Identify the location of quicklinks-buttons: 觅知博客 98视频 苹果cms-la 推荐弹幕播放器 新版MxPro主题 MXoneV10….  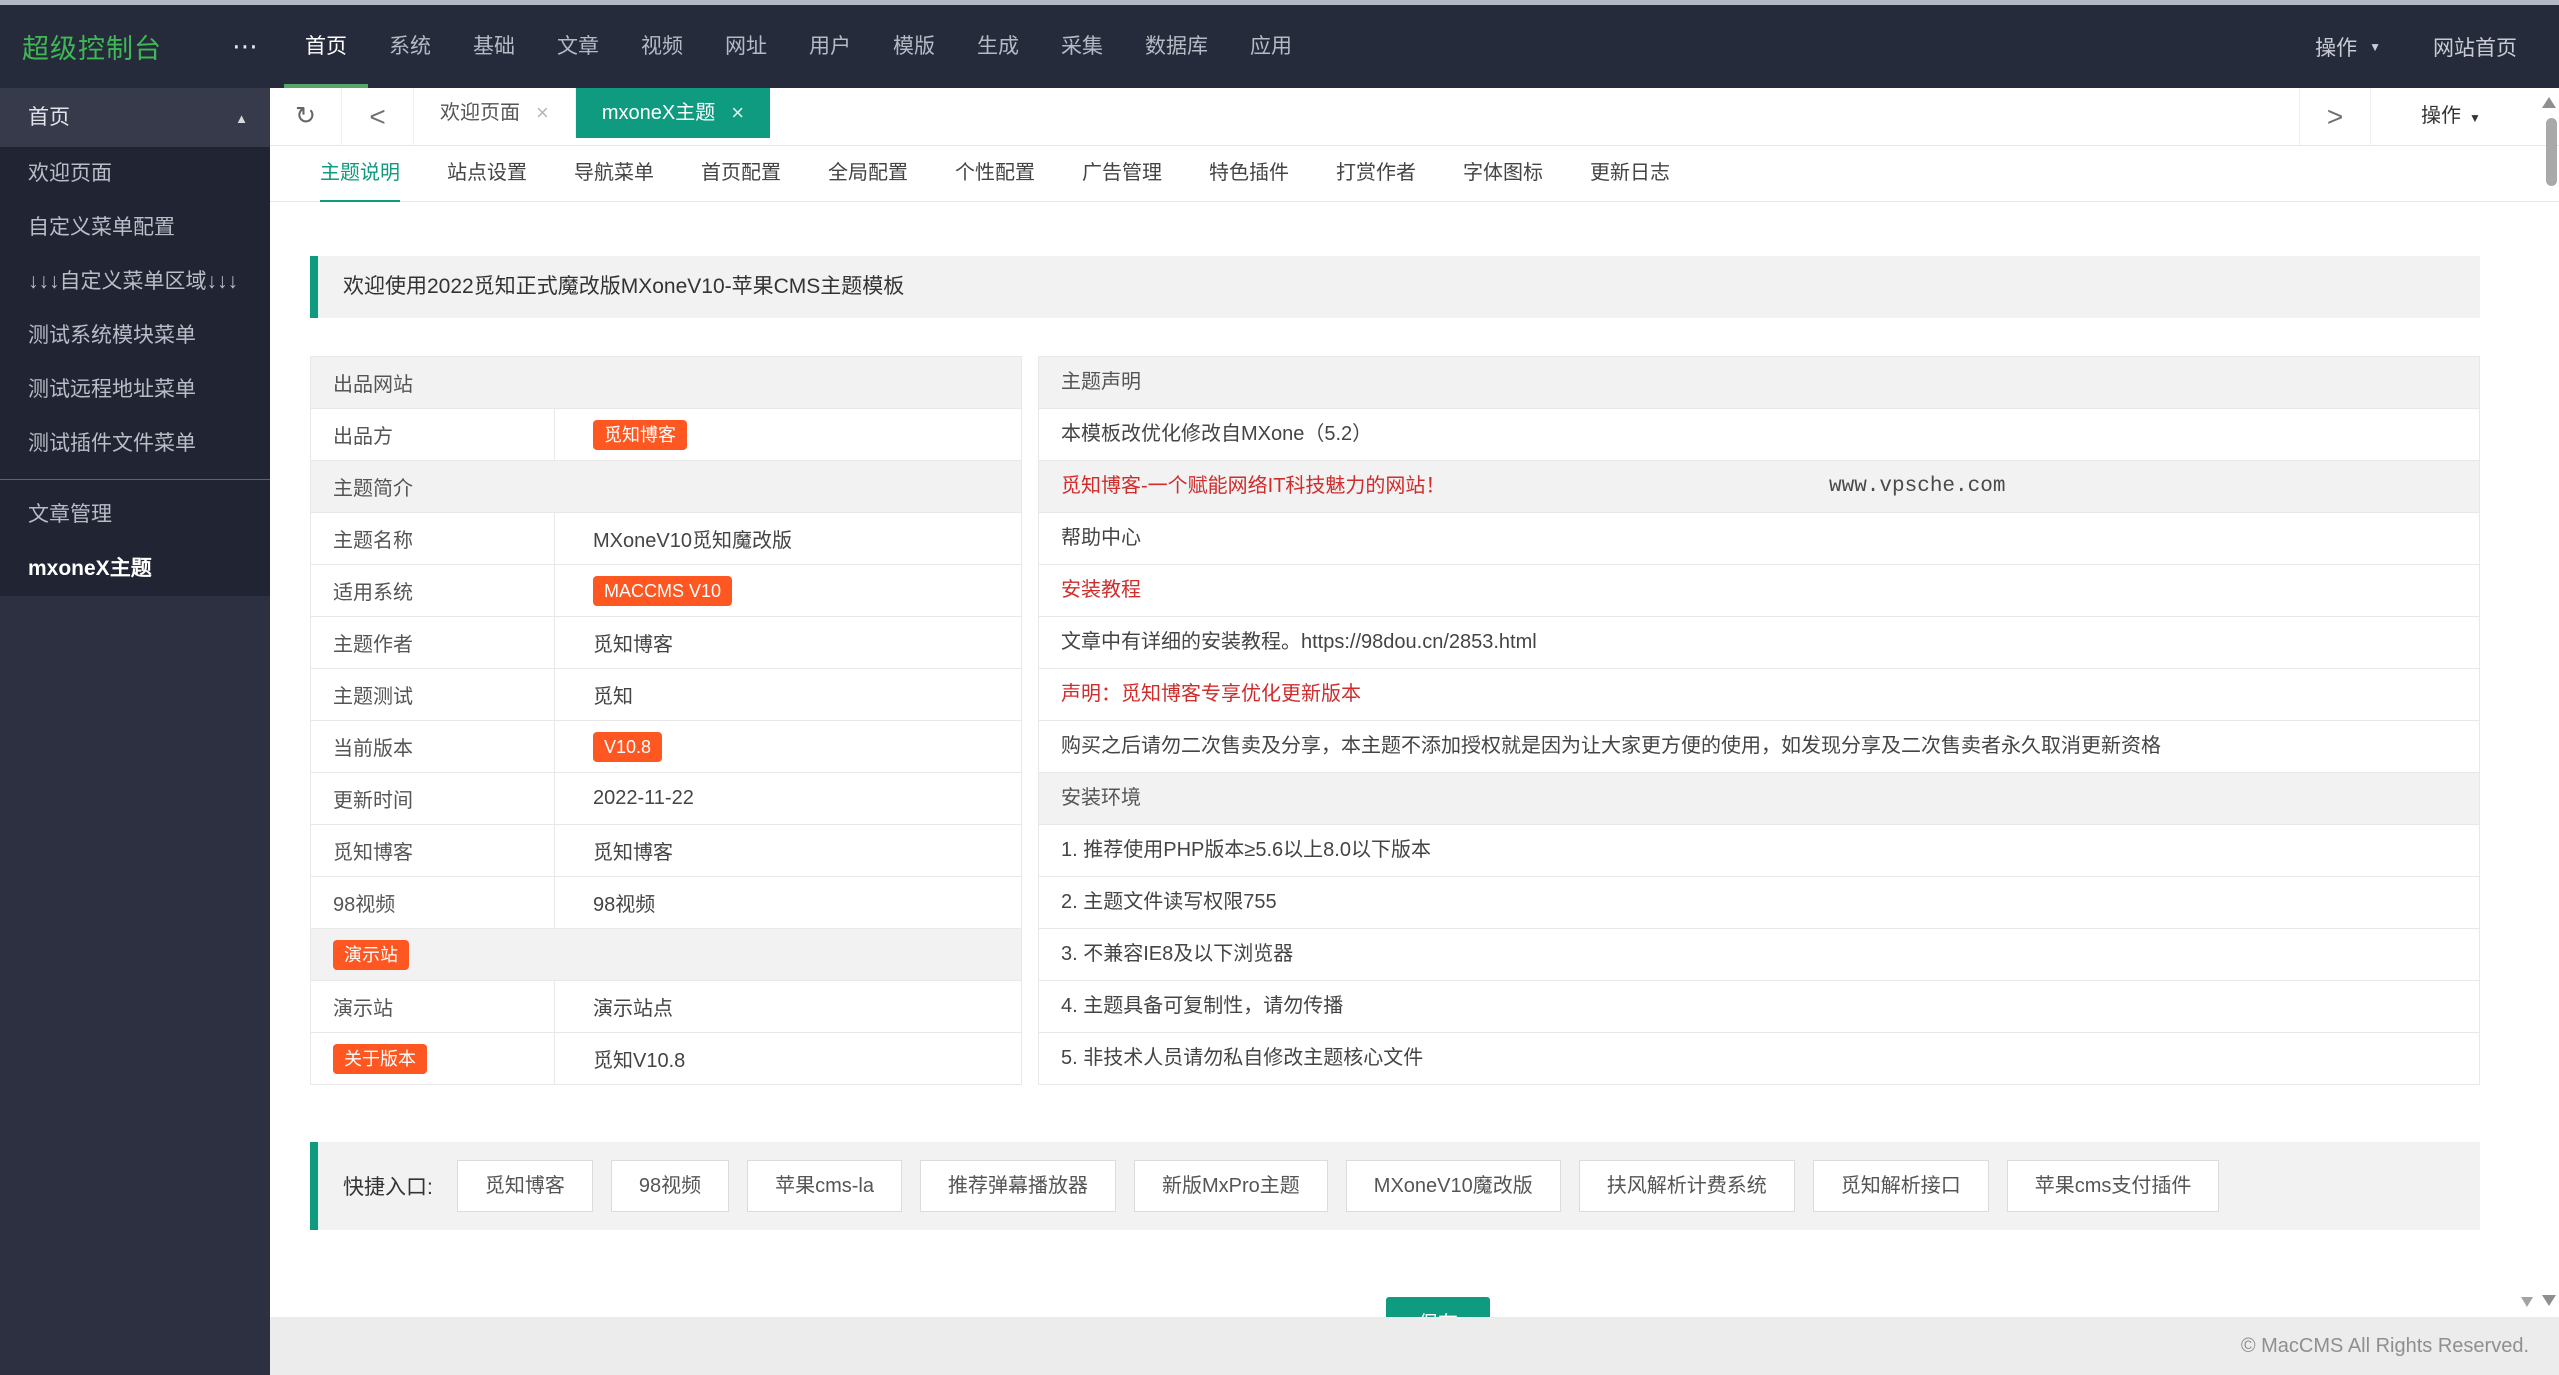
(1338, 1186).